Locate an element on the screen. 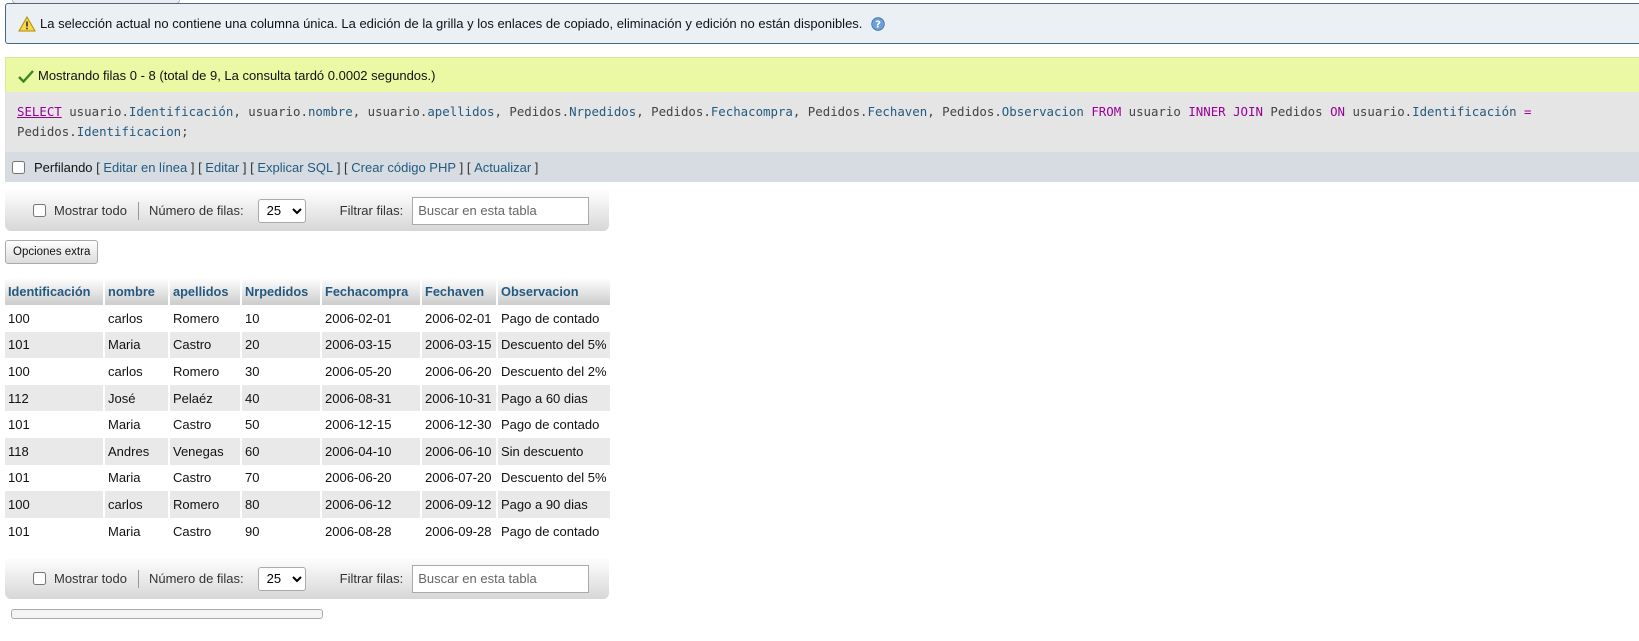  table-cell: 20 is located at coordinates (281, 345).